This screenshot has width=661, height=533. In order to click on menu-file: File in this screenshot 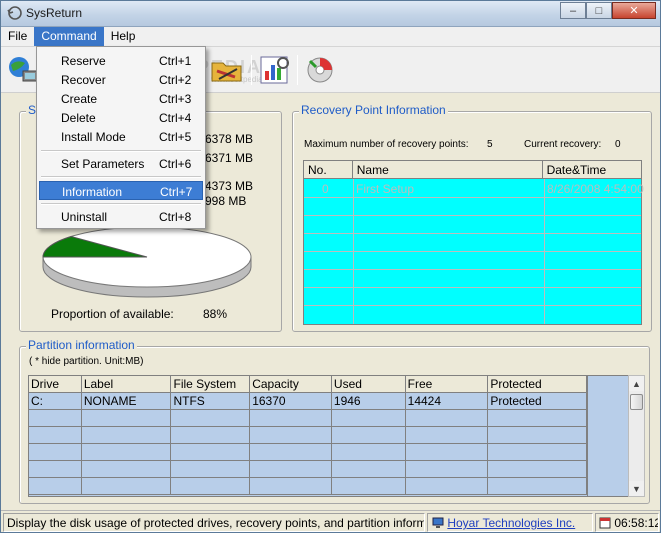, I will do `click(17, 36)`.